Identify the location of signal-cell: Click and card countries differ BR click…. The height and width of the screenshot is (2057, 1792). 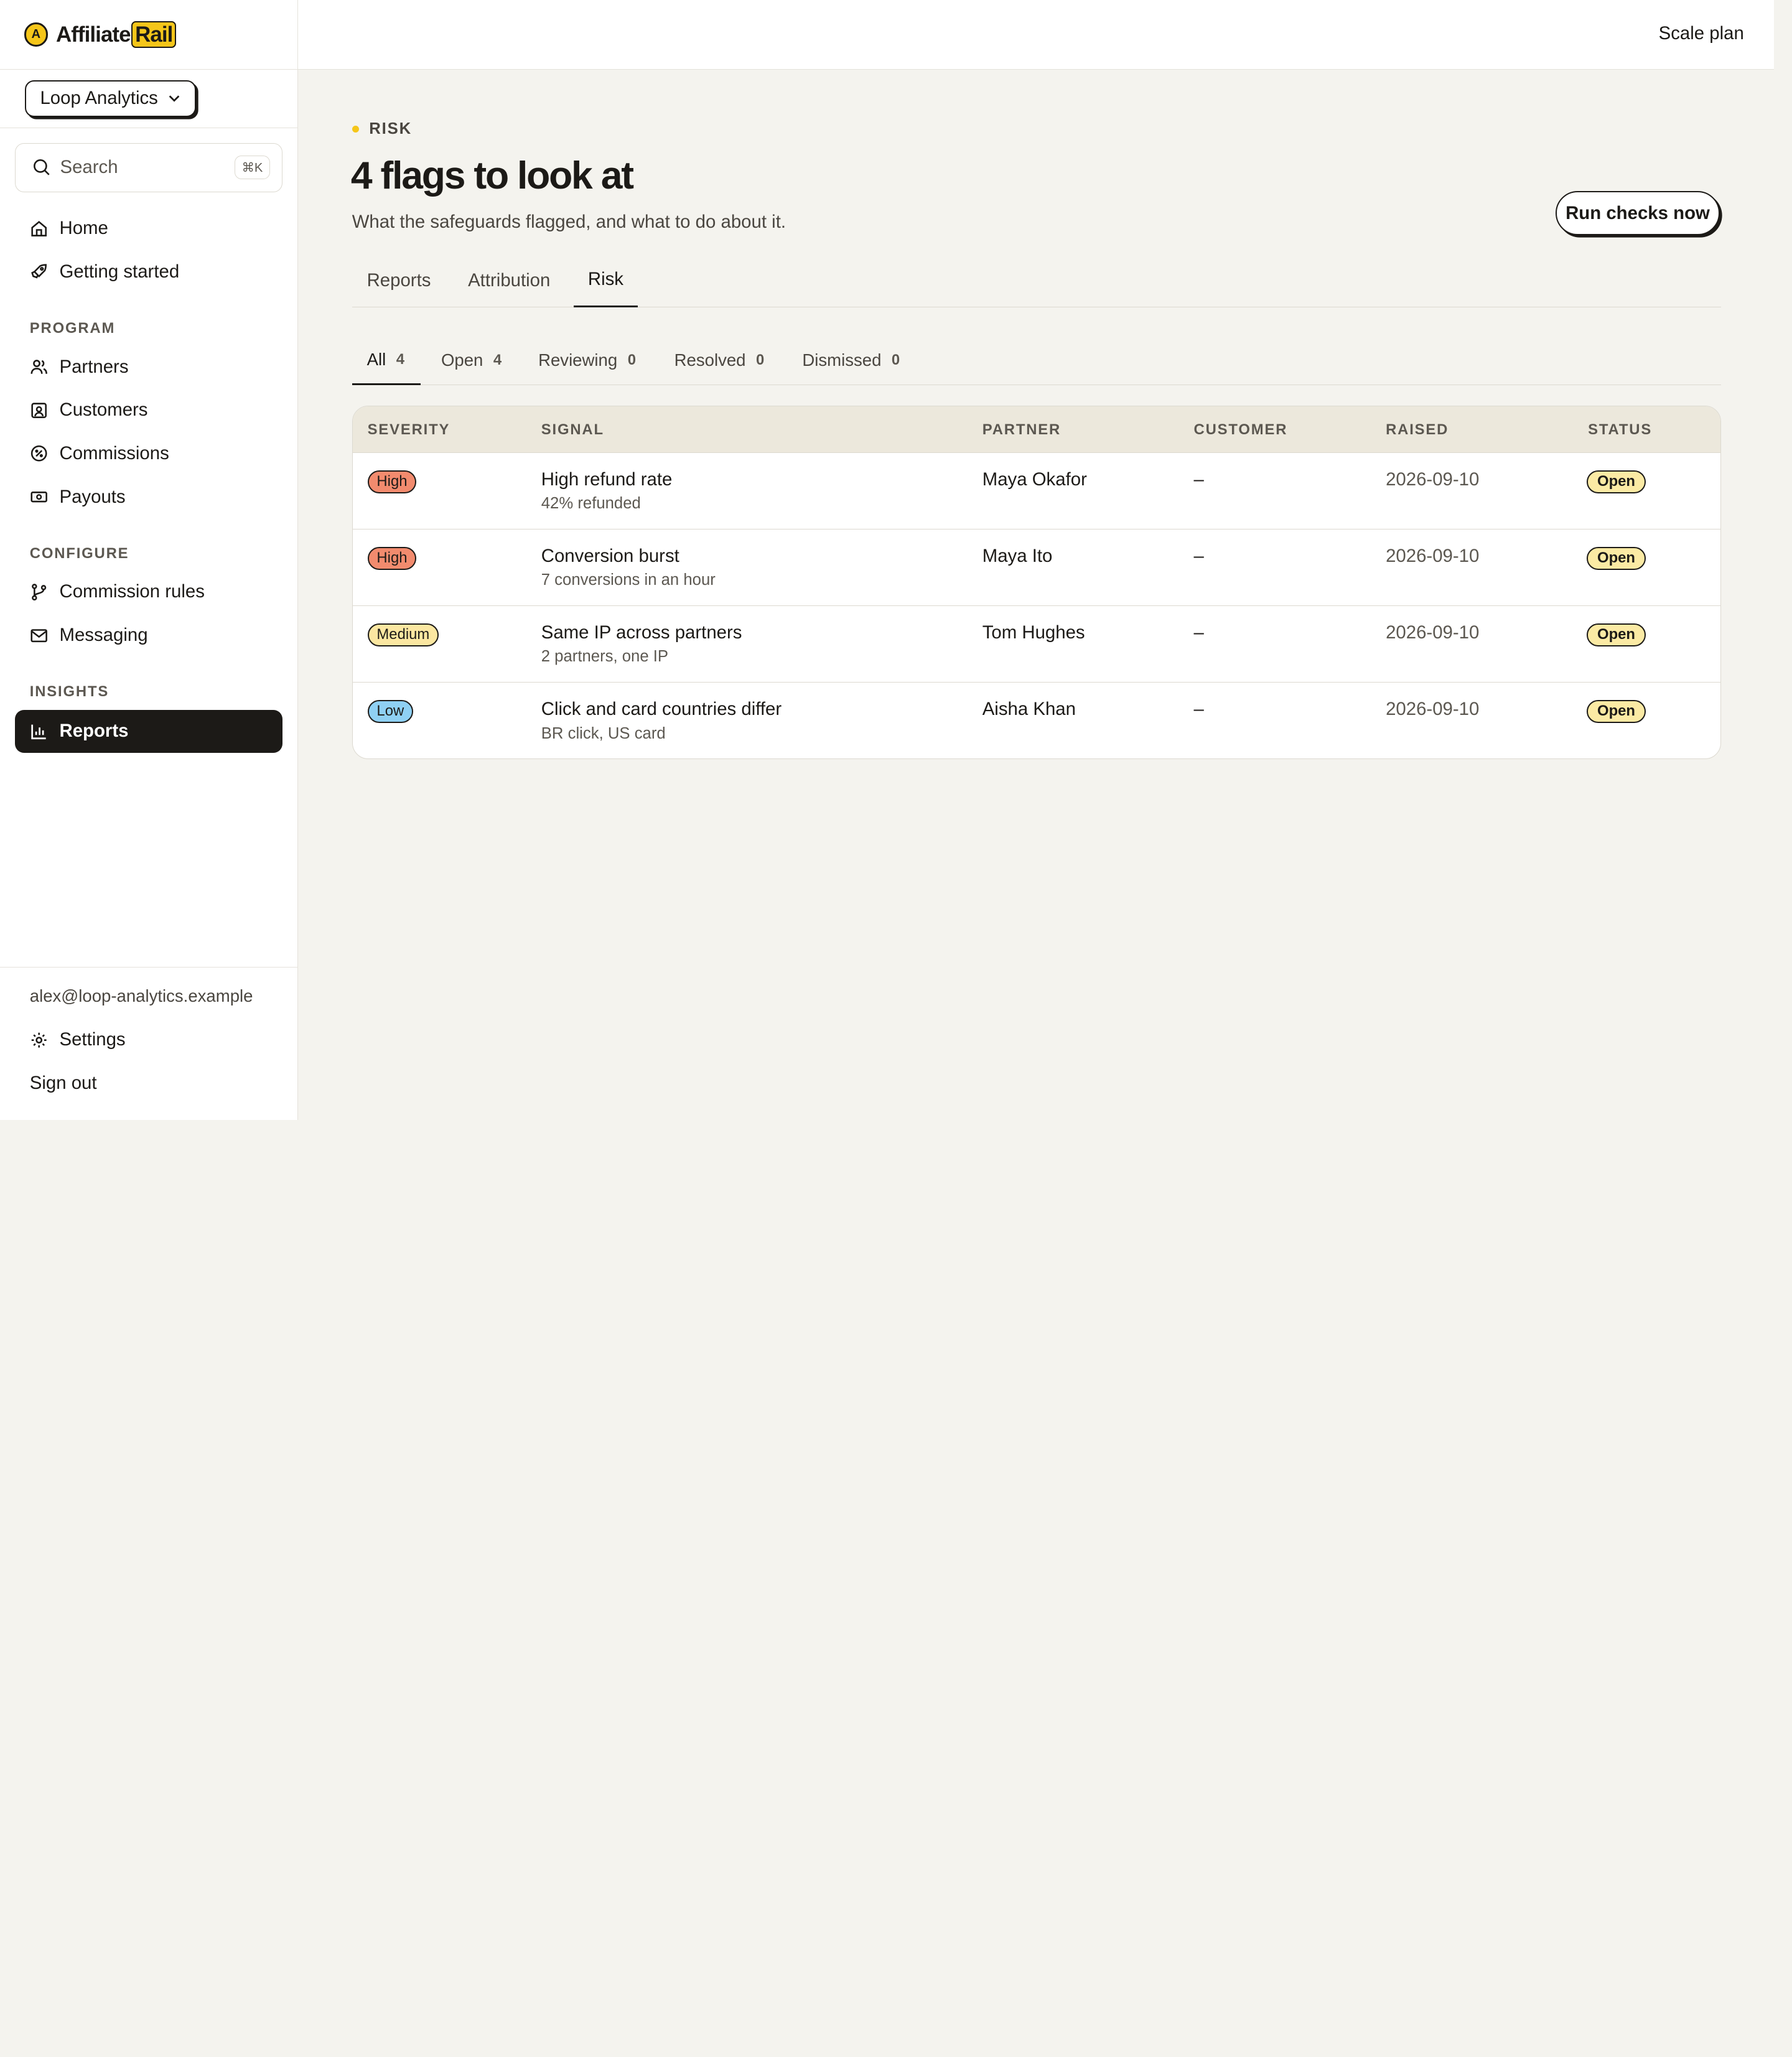
(661, 720).